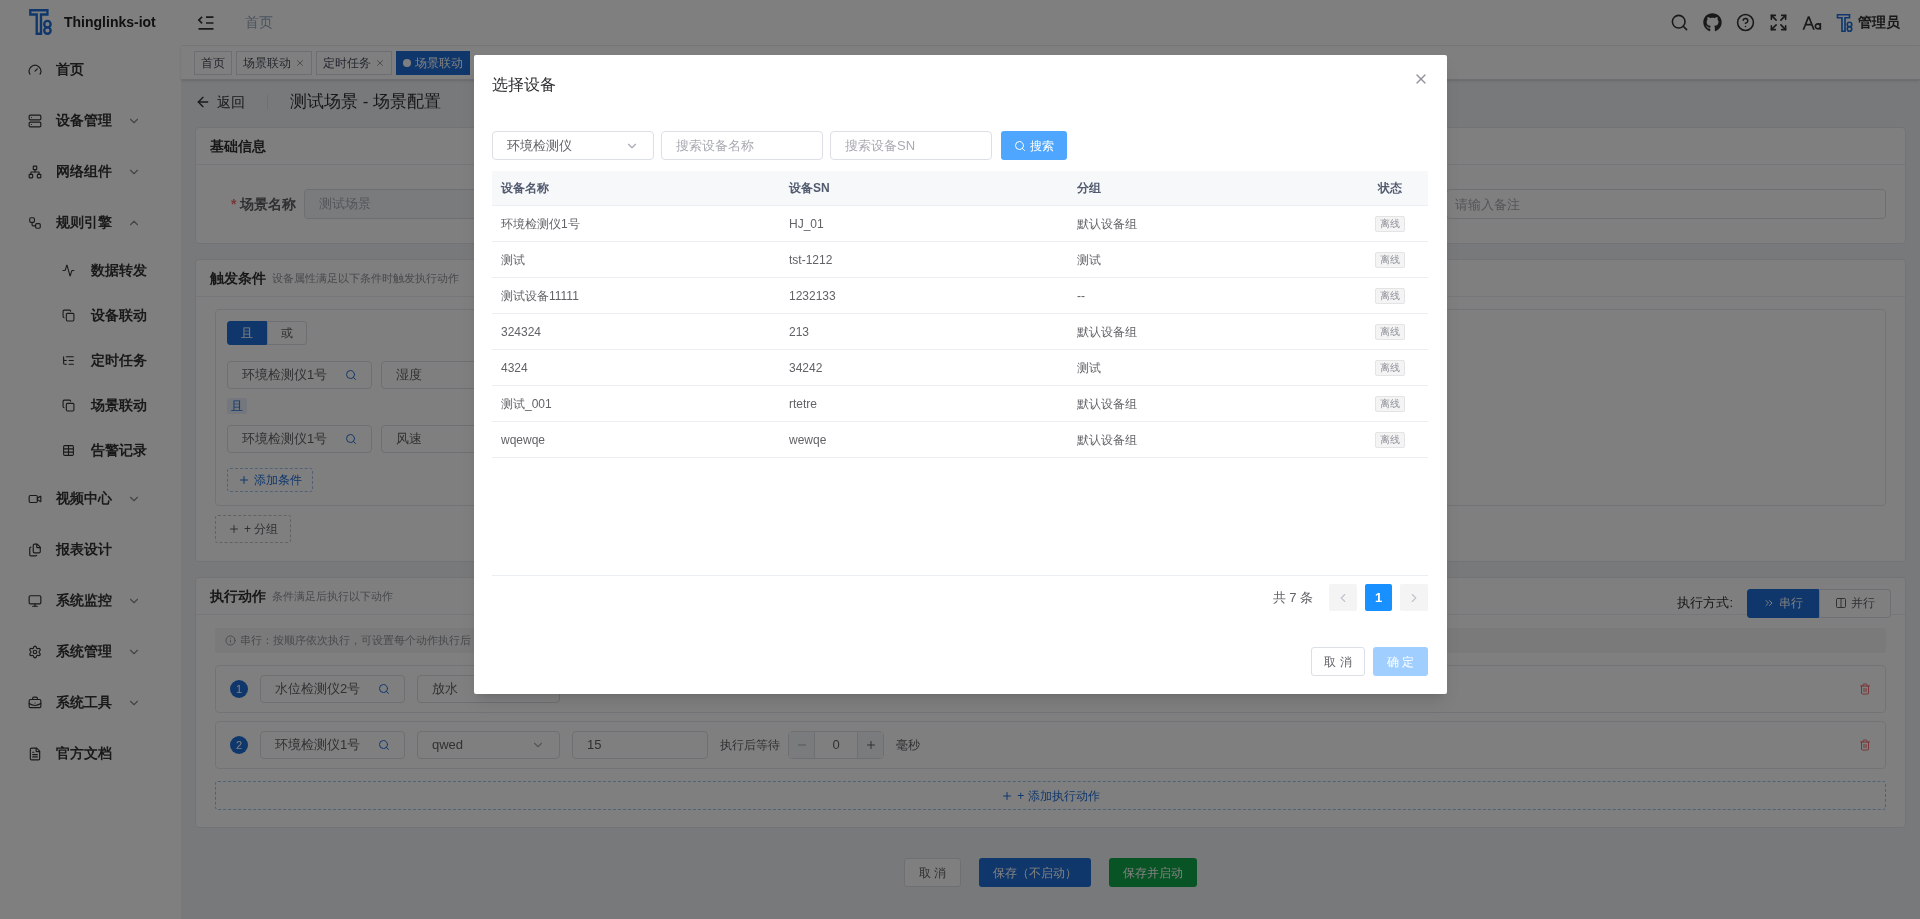 The width and height of the screenshot is (1920, 919). I want to click on add-group-button: + 分组, so click(253, 529).